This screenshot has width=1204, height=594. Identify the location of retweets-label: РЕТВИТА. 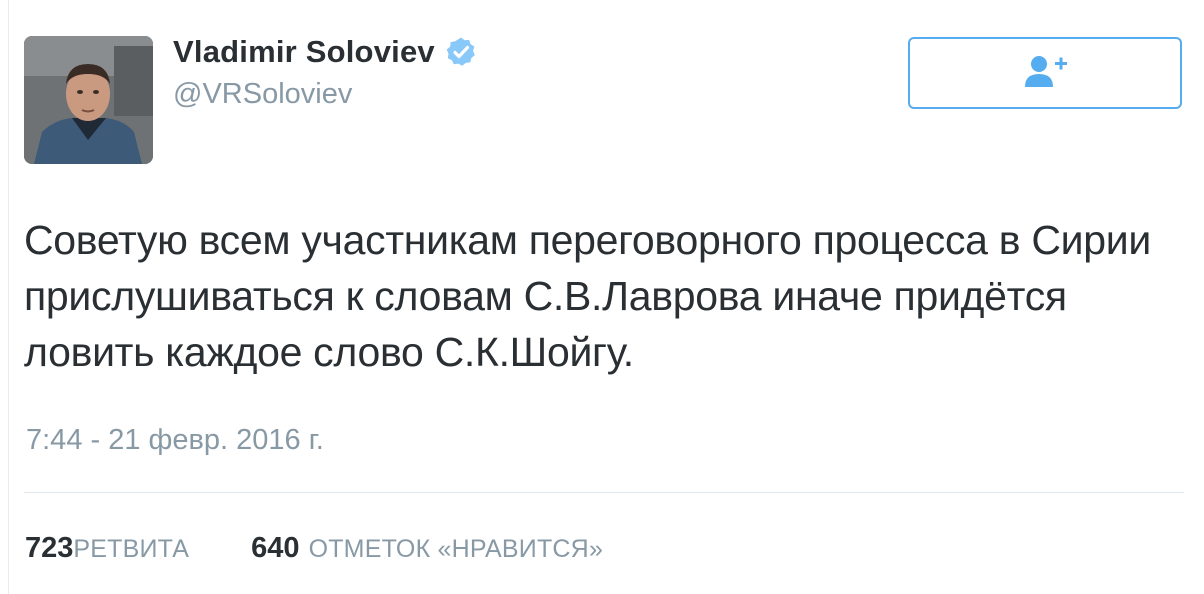
(131, 549).